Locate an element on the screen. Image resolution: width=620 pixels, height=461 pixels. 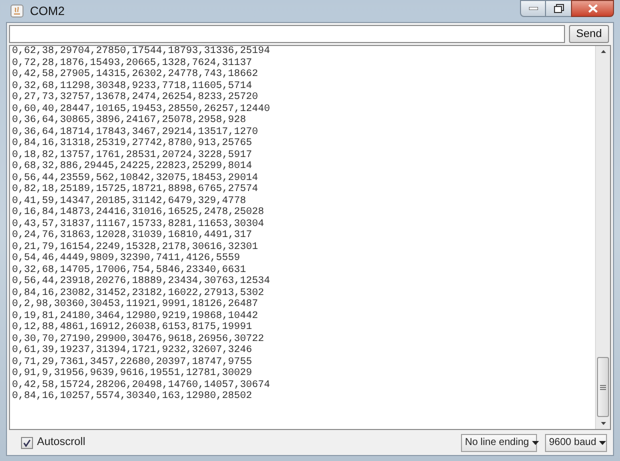
output-line: 0,43,57,31837,11167,15733,8281,11653,30304 is located at coordinates (138, 224).